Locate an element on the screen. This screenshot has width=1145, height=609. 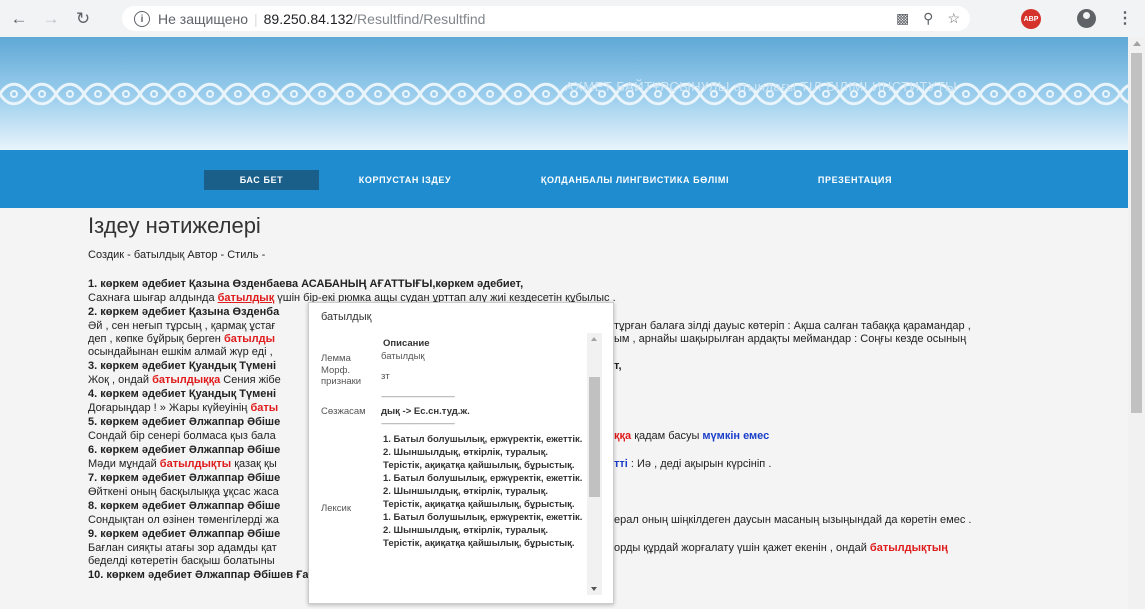
result-3-hit: батылдыққа is located at coordinates (186, 380).